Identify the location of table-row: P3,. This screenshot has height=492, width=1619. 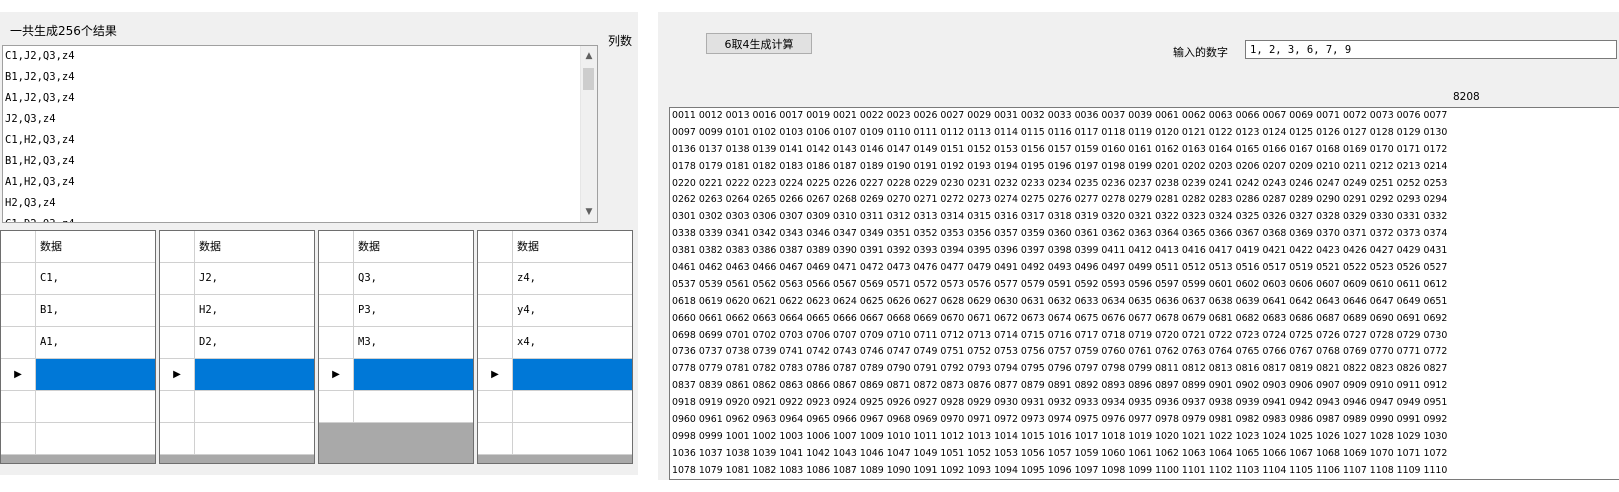
(396, 311).